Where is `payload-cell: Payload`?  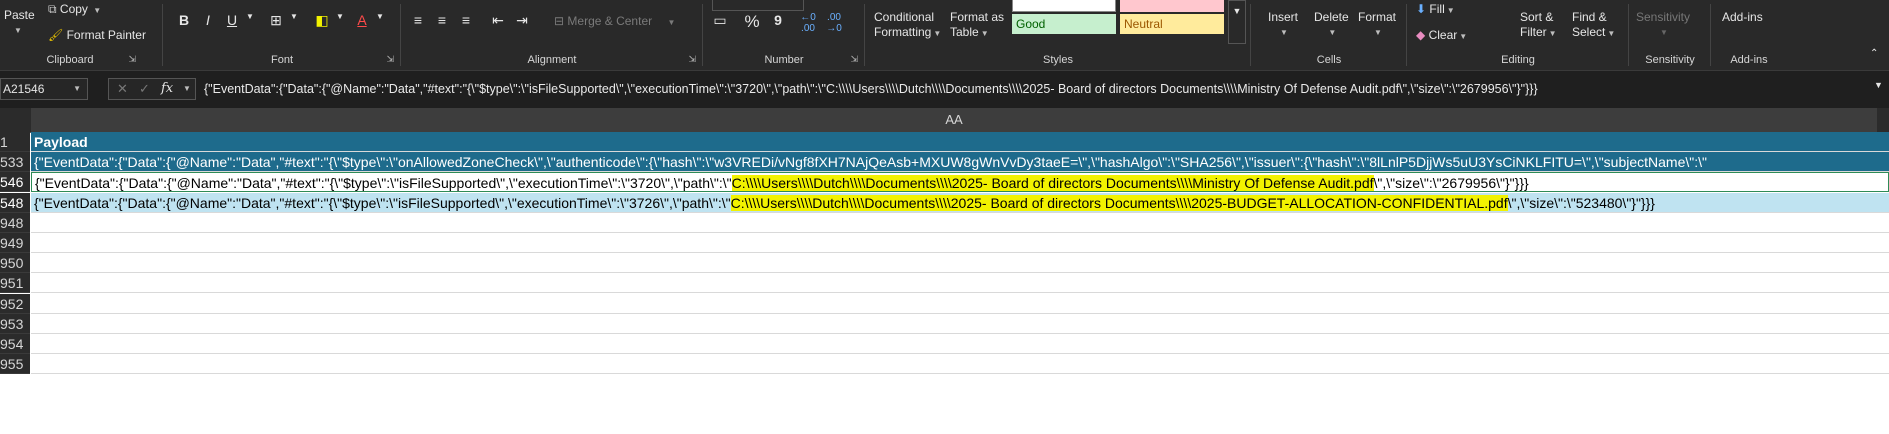
payload-cell: Payload is located at coordinates (960, 142).